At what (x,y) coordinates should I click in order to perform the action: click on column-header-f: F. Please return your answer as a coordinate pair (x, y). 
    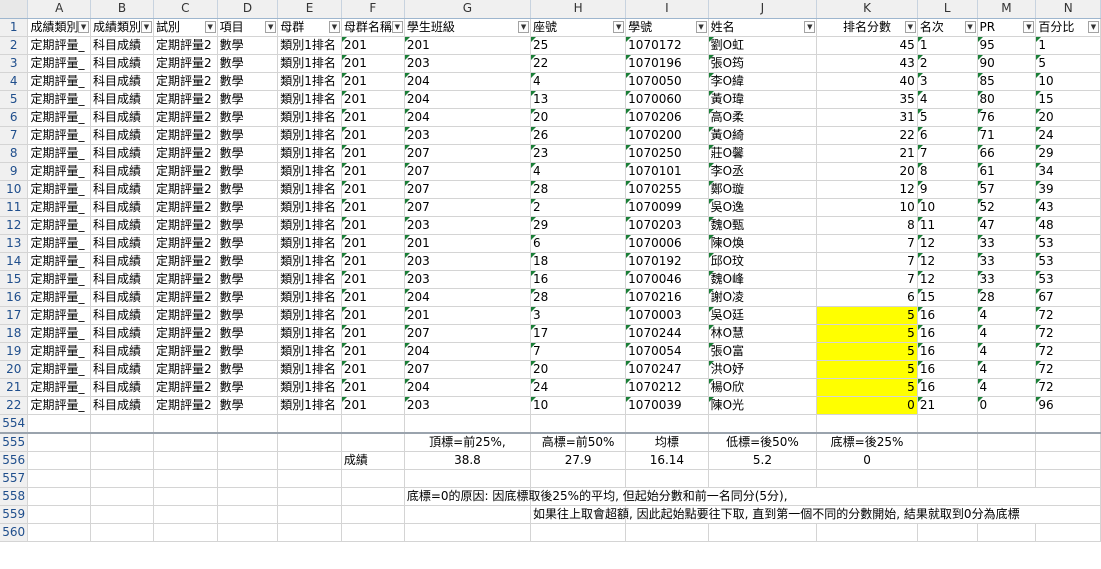
    Looking at the image, I should click on (373, 9).